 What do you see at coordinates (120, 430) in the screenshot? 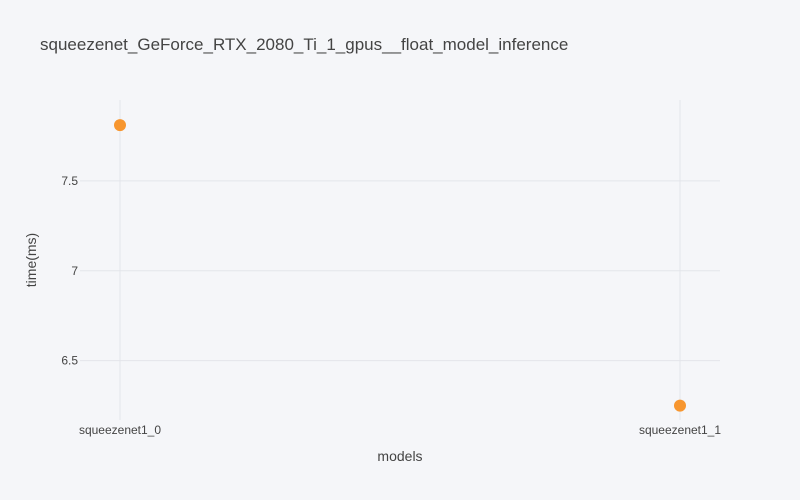
I see `x-tick-label: squeezenet1_0` at bounding box center [120, 430].